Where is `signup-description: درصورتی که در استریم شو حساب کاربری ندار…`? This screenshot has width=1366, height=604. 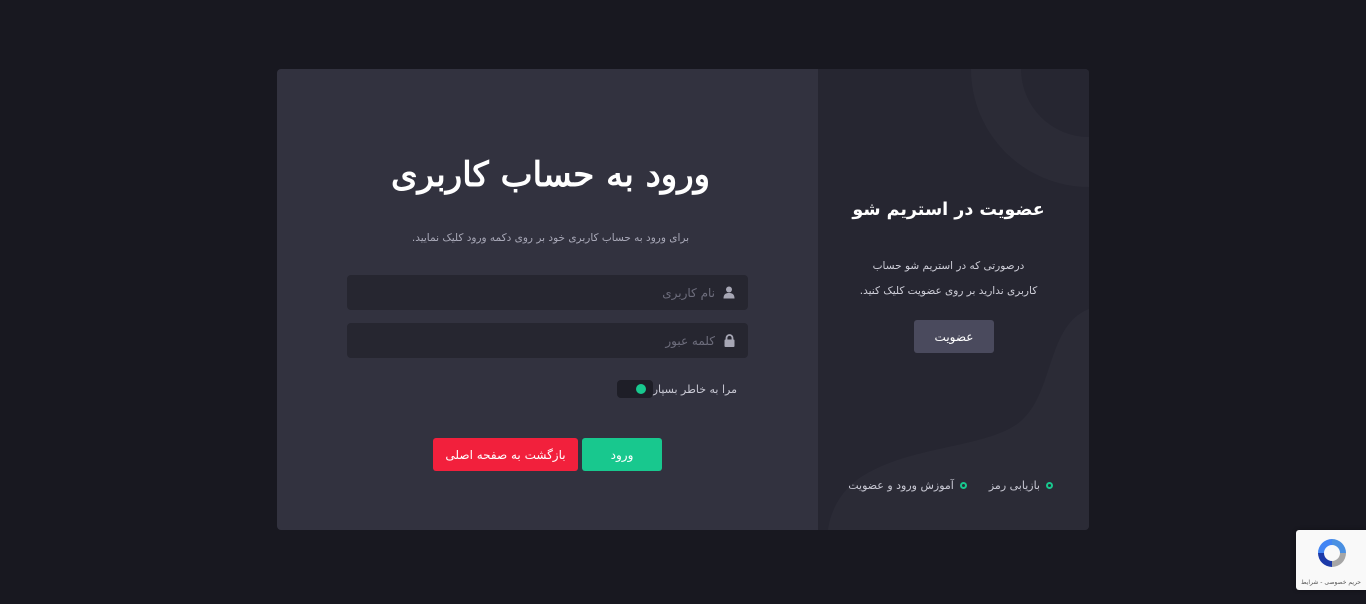 signup-description: درصورتی که در استریم شو حساب کاربری ندار… is located at coordinates (951, 279).